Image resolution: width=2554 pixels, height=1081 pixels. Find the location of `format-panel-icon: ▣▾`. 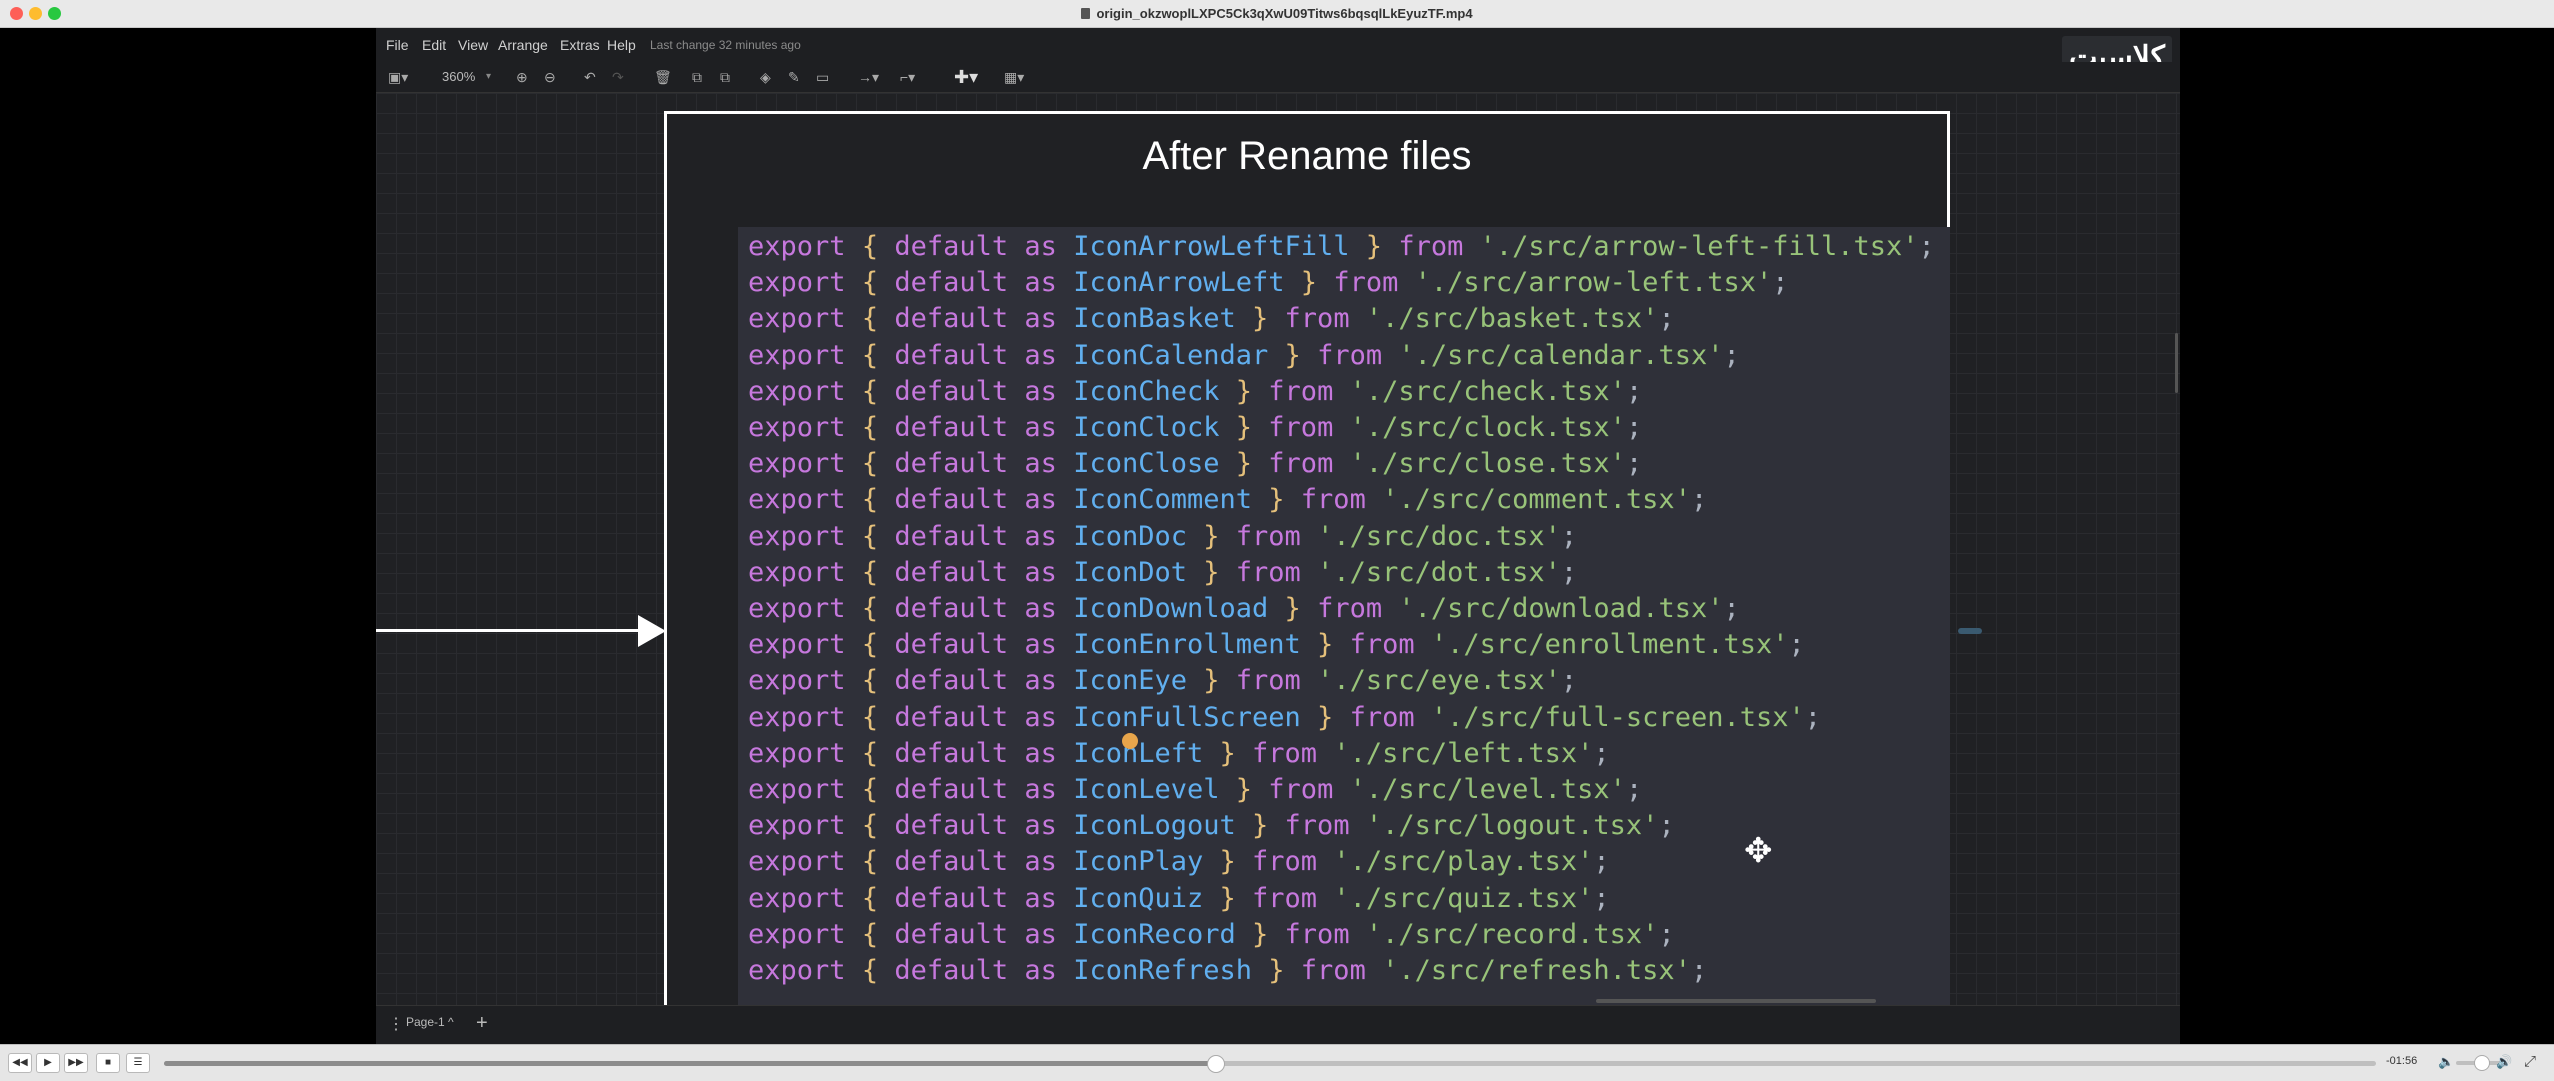

format-panel-icon: ▣▾ is located at coordinates (398, 77).